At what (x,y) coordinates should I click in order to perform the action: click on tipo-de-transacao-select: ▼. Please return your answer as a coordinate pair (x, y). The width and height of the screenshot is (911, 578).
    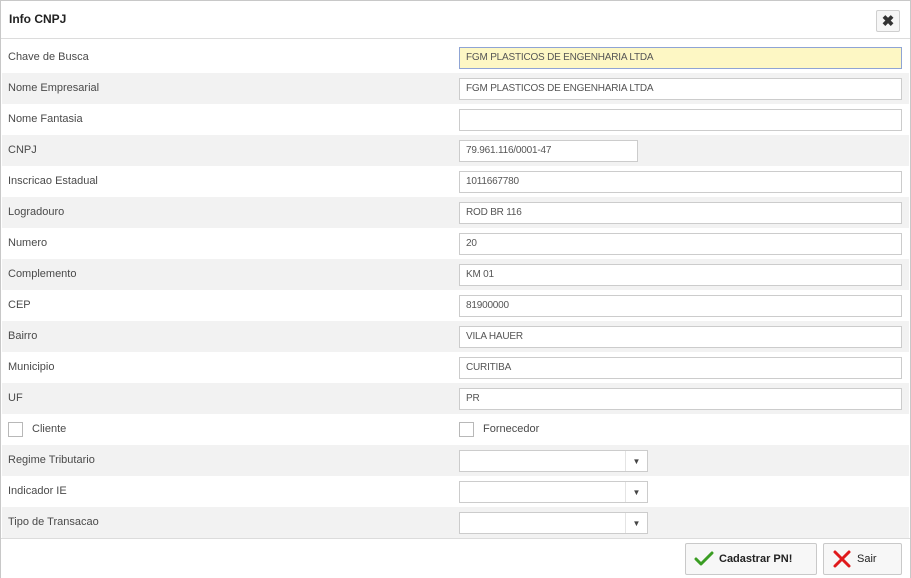
    Looking at the image, I should click on (553, 523).